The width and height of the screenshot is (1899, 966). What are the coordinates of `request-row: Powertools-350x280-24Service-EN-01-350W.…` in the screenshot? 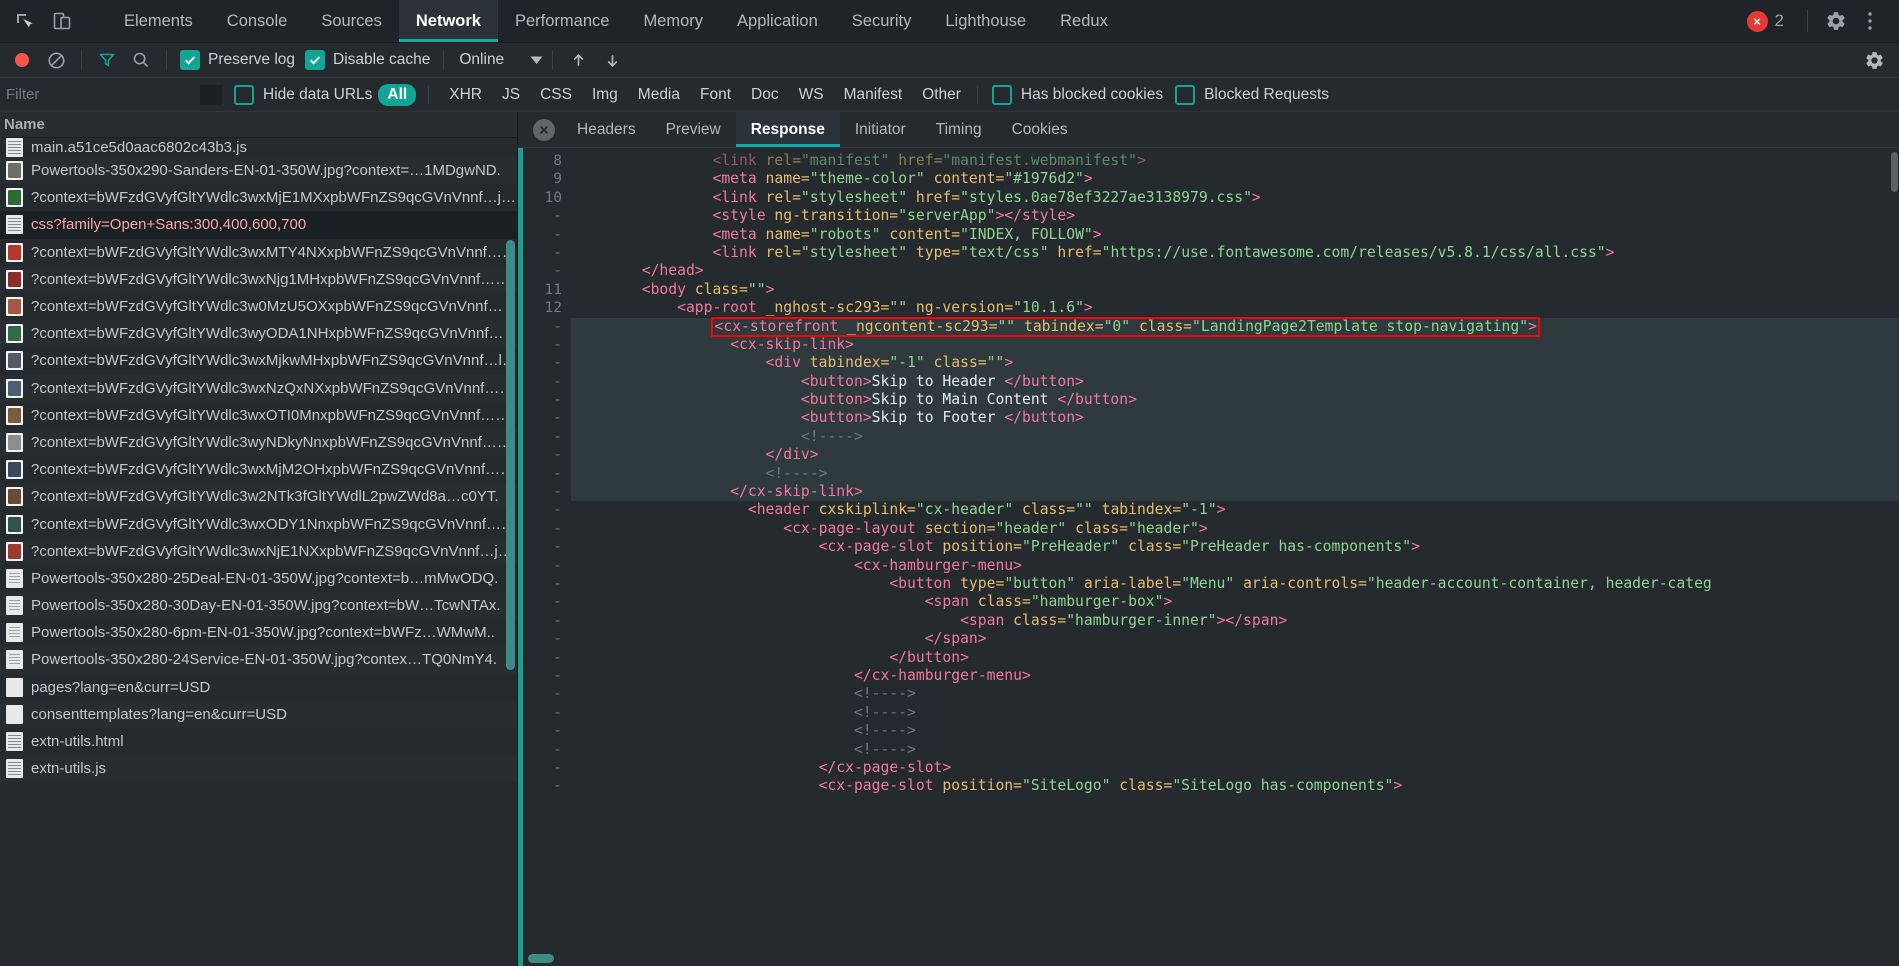 It's located at (258, 660).